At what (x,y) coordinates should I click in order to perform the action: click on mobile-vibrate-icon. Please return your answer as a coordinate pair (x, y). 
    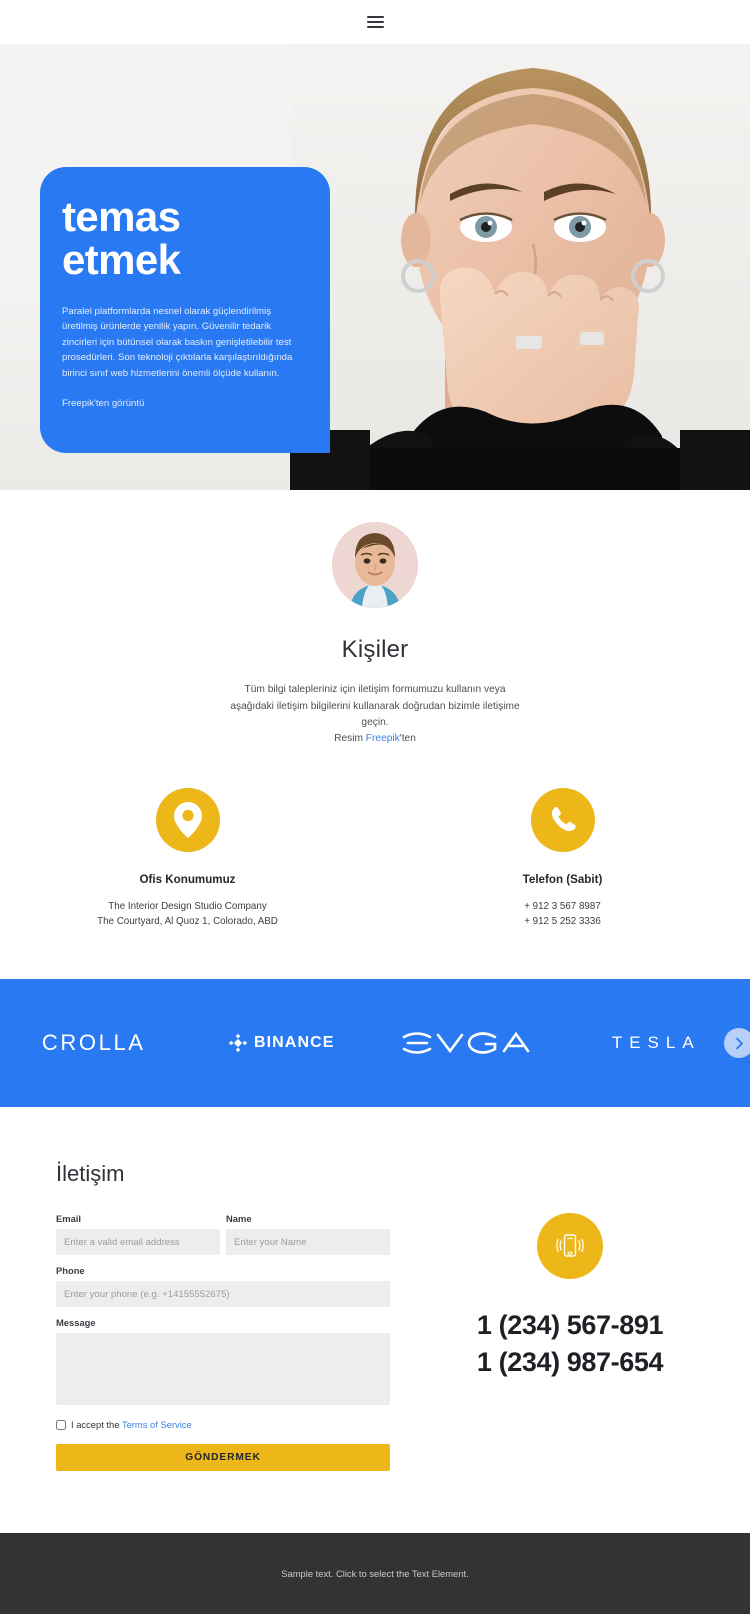
    Looking at the image, I should click on (570, 1246).